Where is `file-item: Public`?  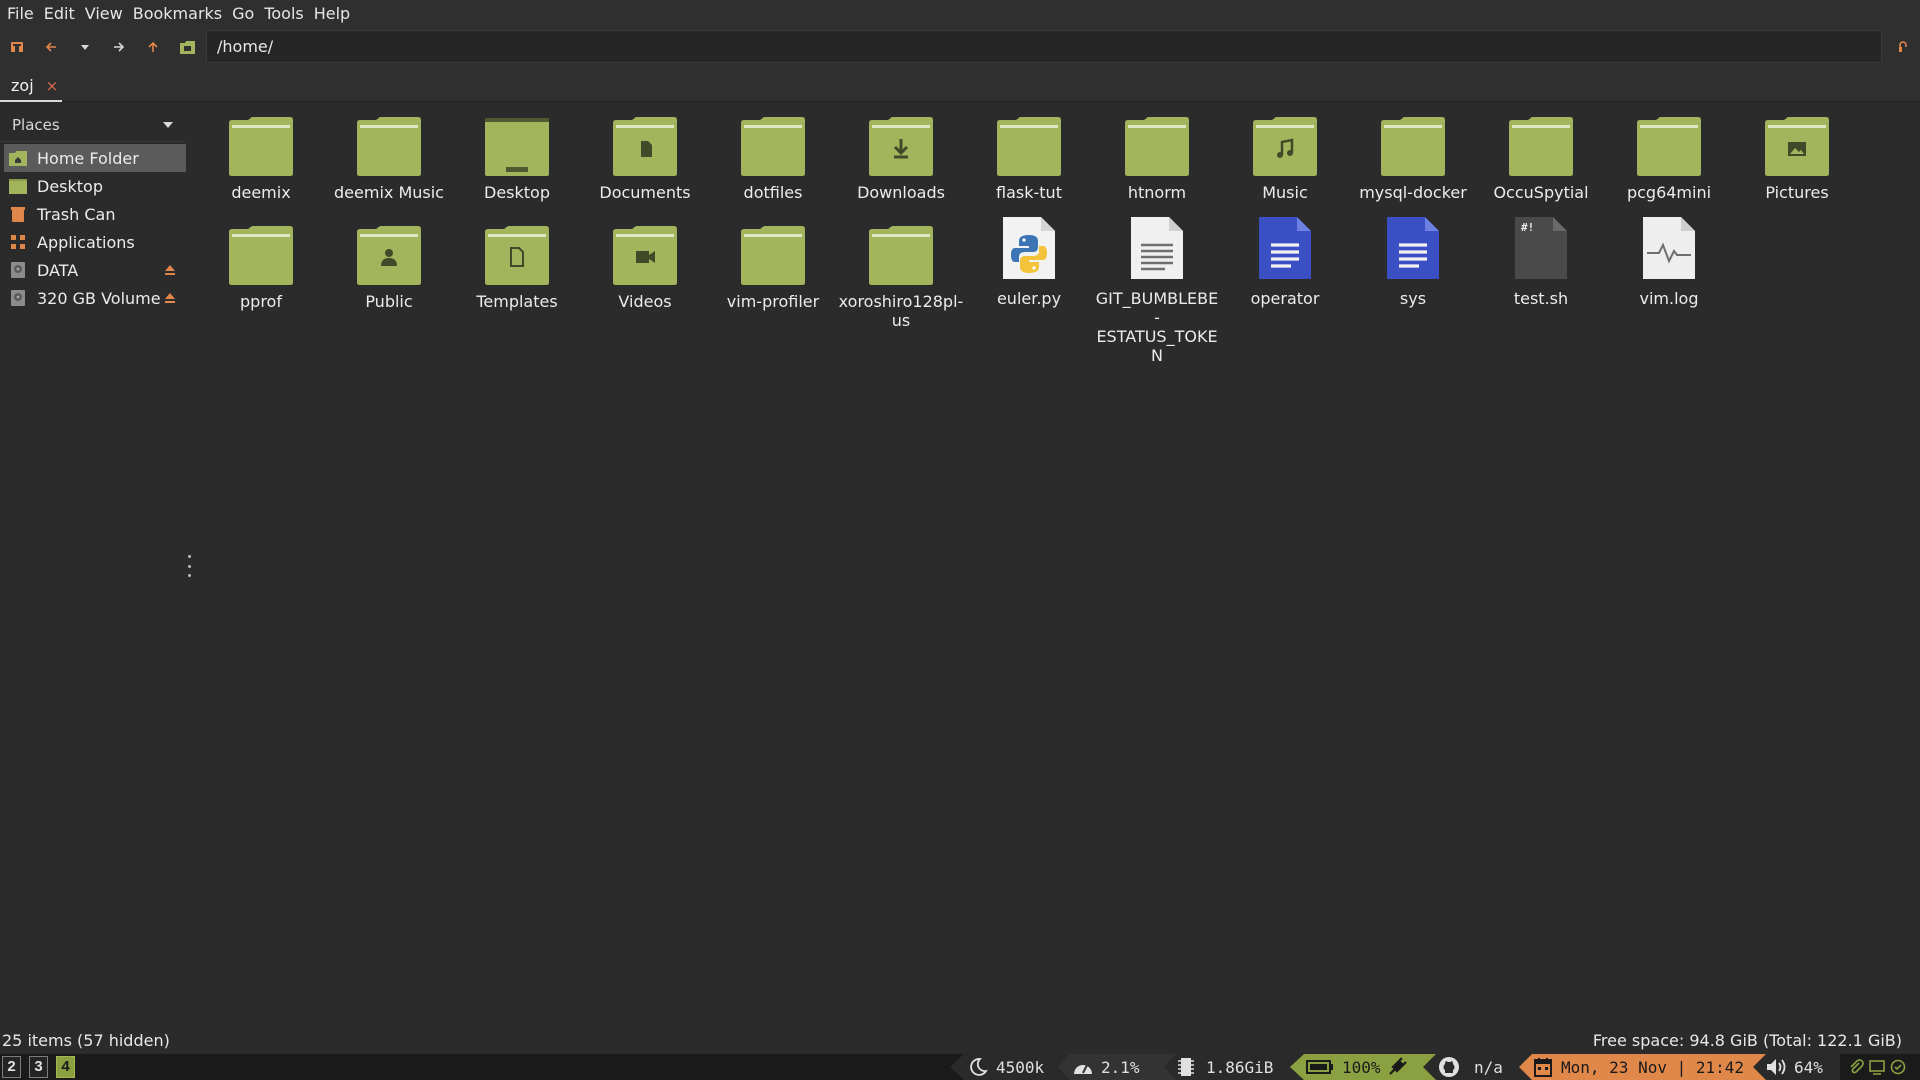
file-item: Public is located at coordinates (389, 261).